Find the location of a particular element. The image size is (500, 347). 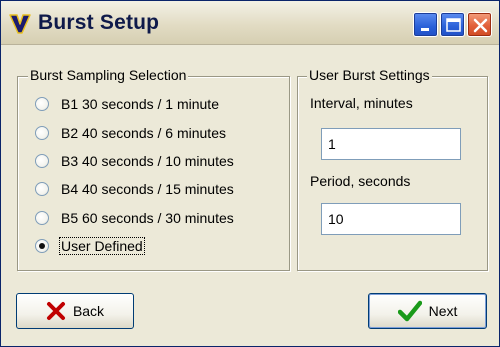

maximize-button is located at coordinates (452, 24).